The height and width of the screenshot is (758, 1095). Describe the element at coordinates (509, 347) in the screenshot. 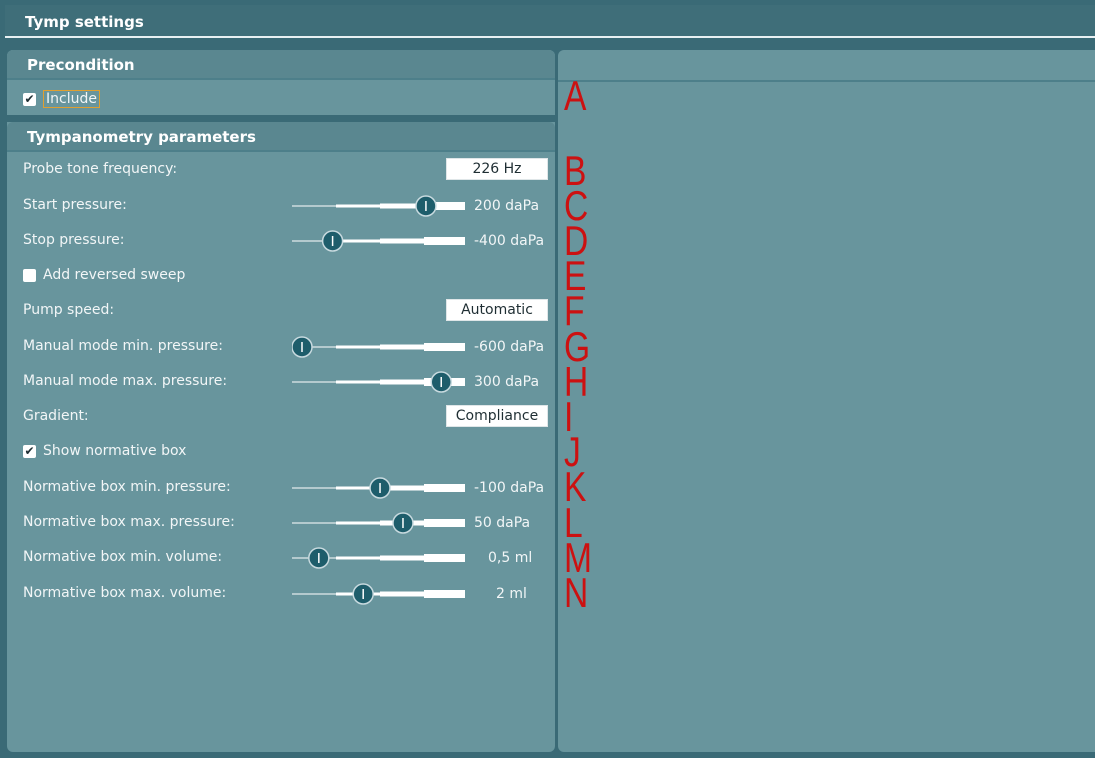

I see `manual-min-value: -600 daPa` at that location.